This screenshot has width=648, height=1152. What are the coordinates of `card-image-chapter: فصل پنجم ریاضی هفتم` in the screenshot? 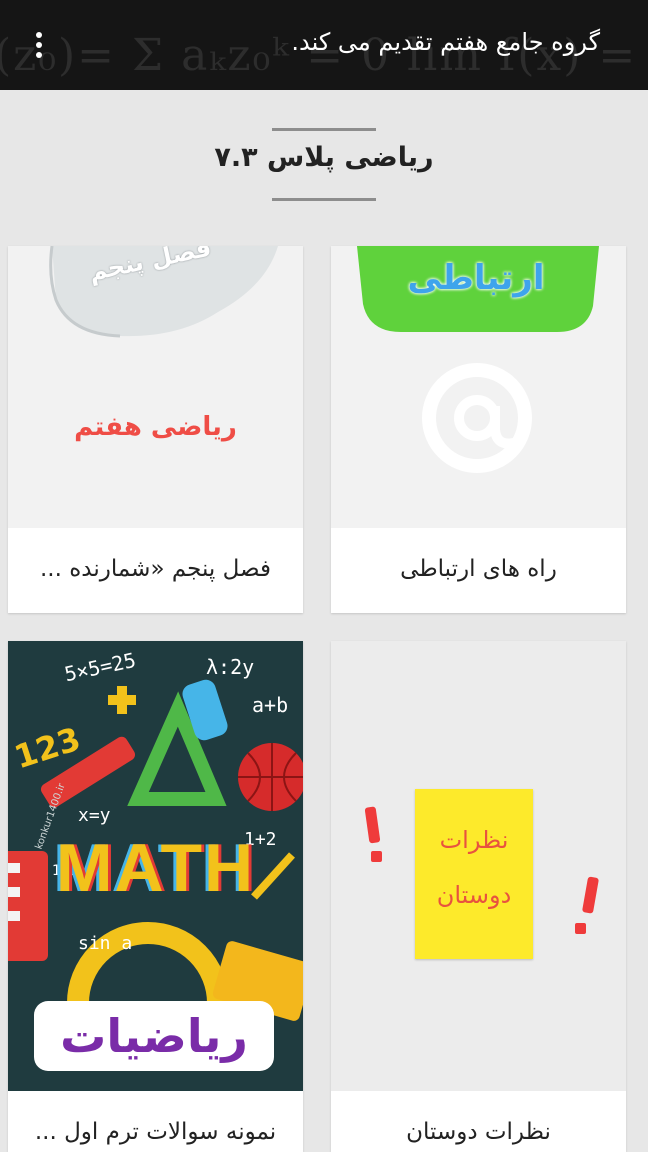 It's located at (155, 387).